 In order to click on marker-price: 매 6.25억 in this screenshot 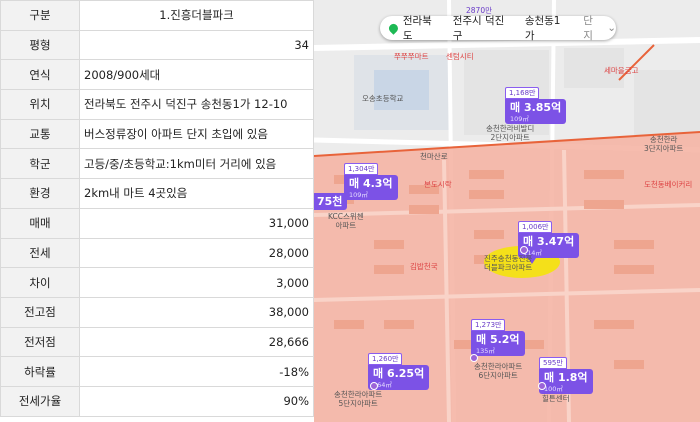, I will do `click(399, 373)`.